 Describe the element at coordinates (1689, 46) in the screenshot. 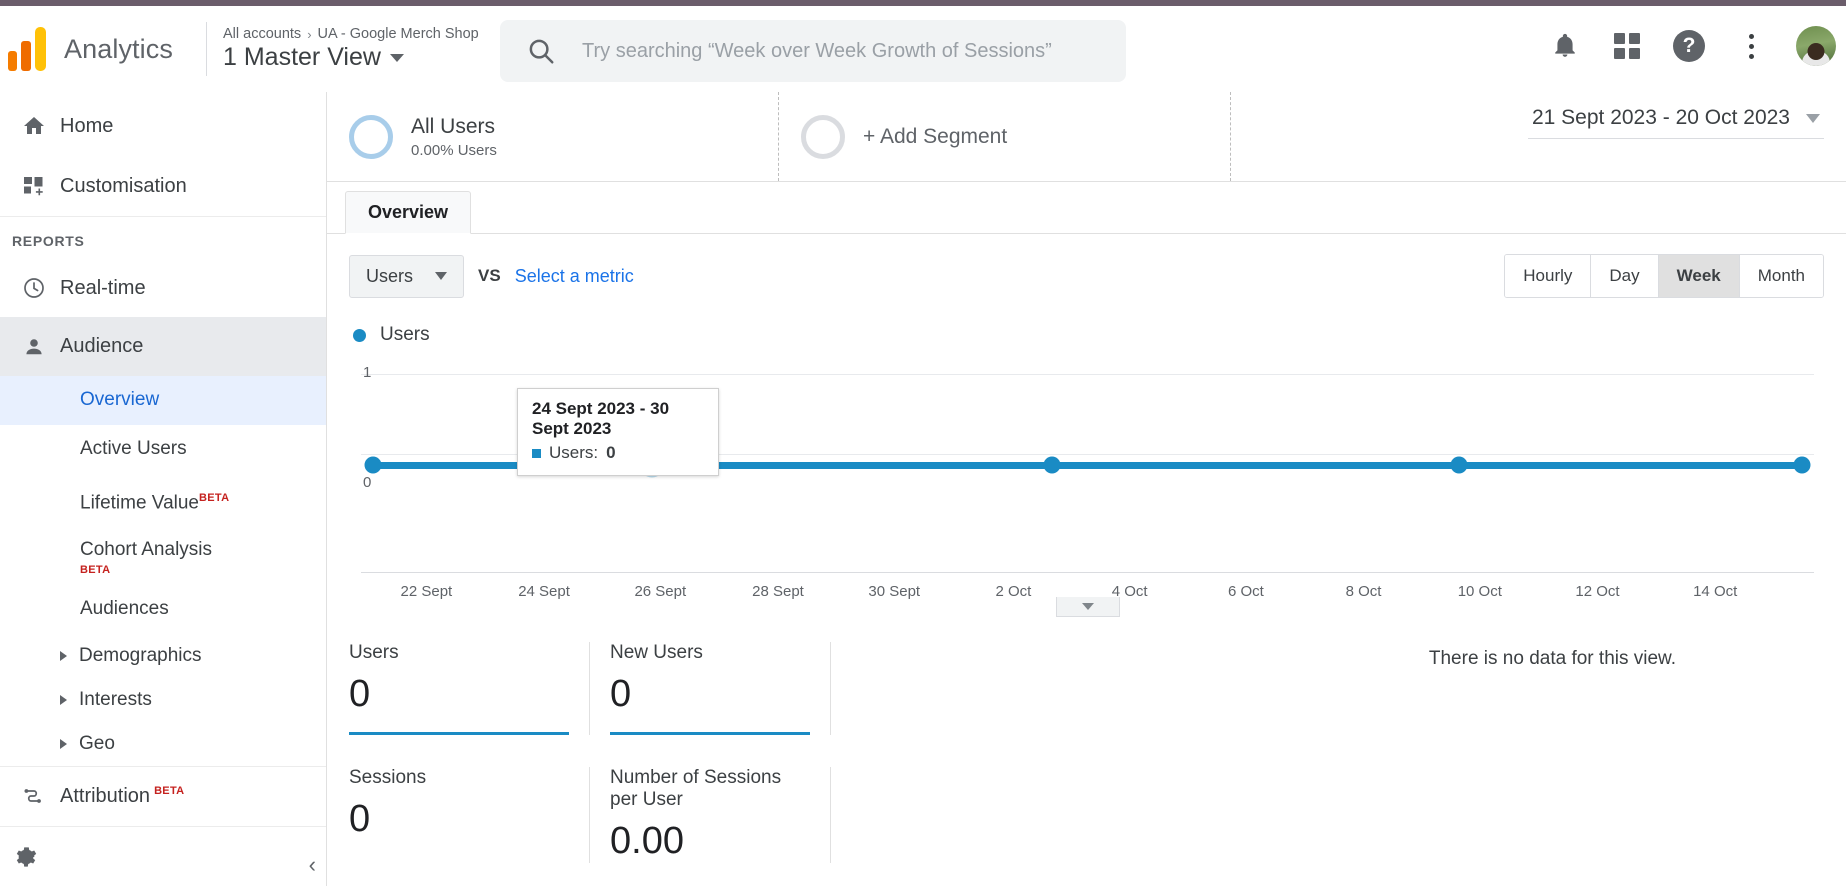

I see `help-icon: ?` at that location.